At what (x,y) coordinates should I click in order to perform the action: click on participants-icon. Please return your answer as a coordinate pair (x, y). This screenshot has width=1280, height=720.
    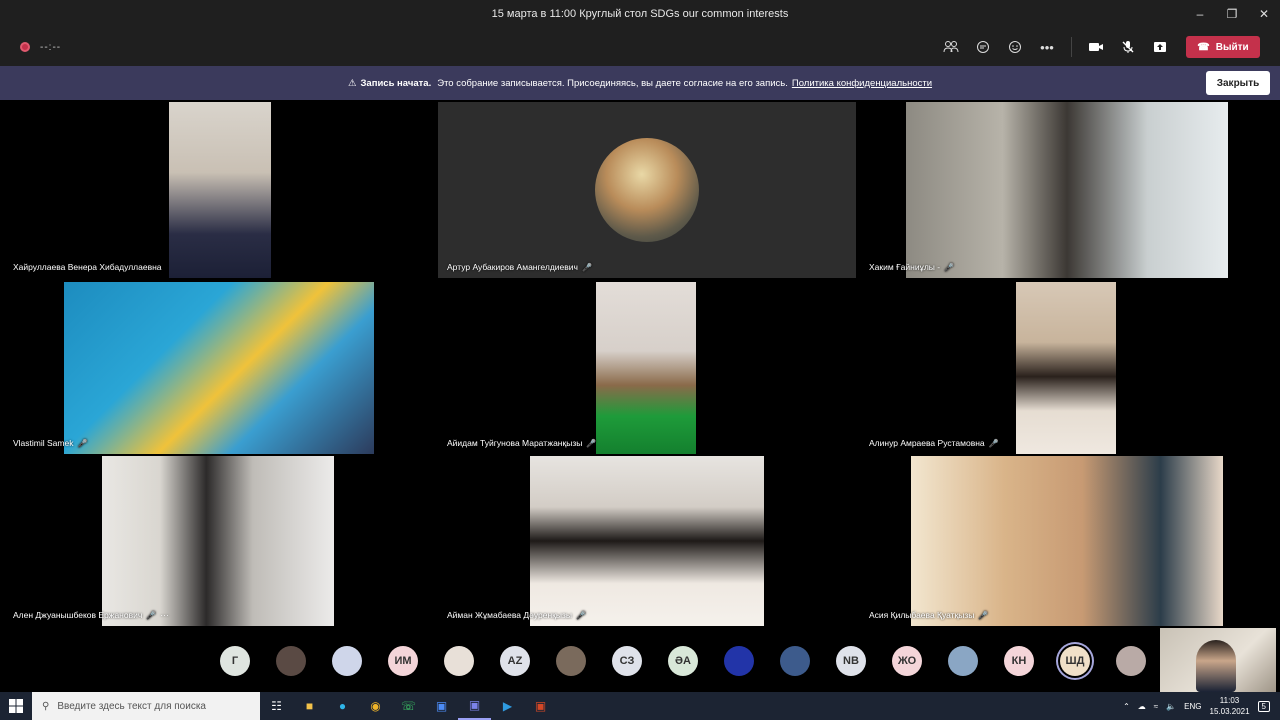
    Looking at the image, I should click on (951, 47).